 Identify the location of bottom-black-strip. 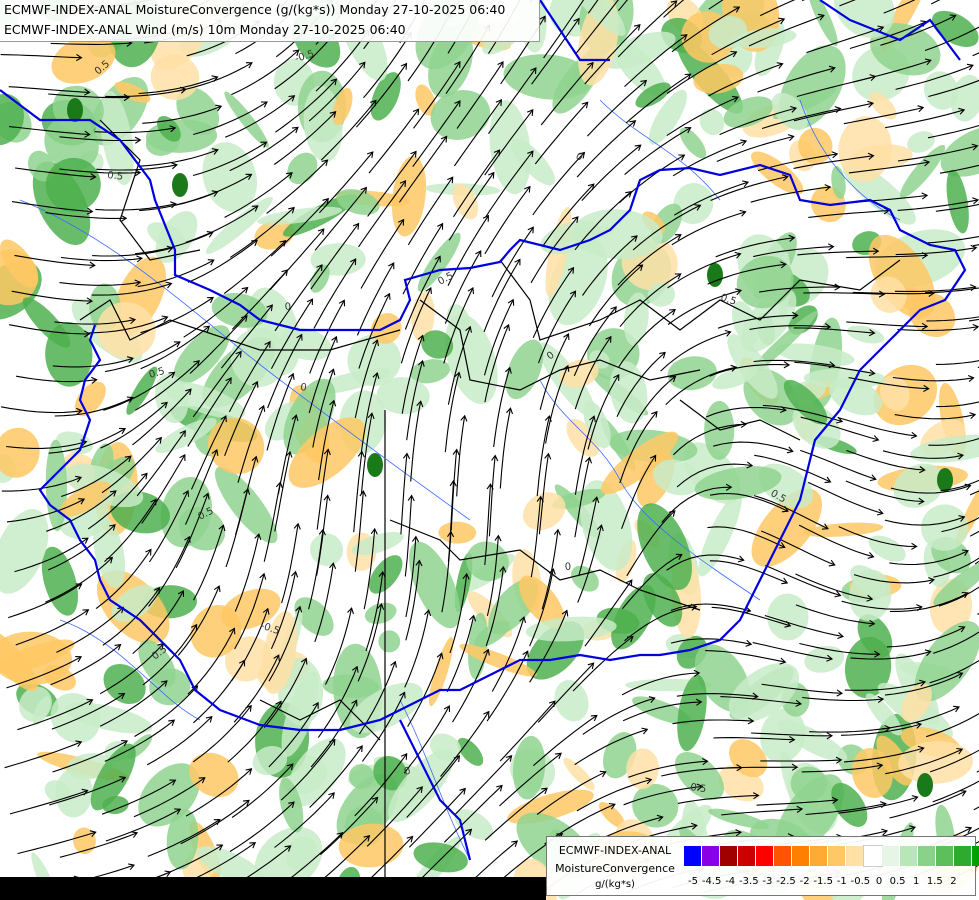
(273, 888).